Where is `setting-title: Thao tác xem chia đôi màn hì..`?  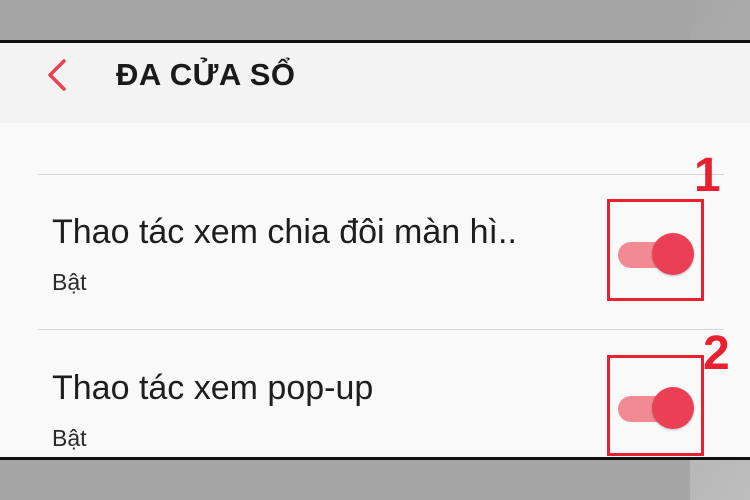 setting-title: Thao tác xem chia đôi màn hì.. is located at coordinates (284, 232).